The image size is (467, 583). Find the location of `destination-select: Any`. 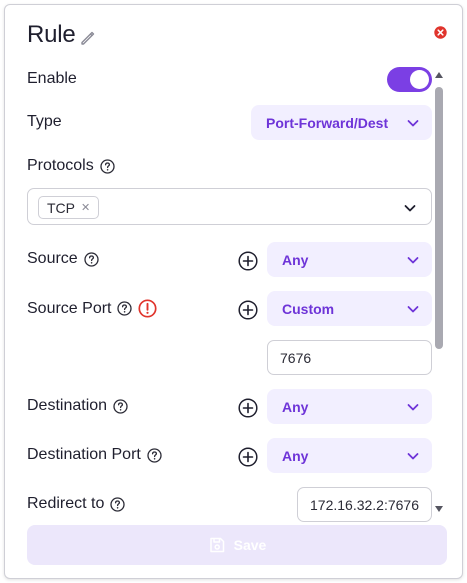

destination-select: Any is located at coordinates (349, 406).